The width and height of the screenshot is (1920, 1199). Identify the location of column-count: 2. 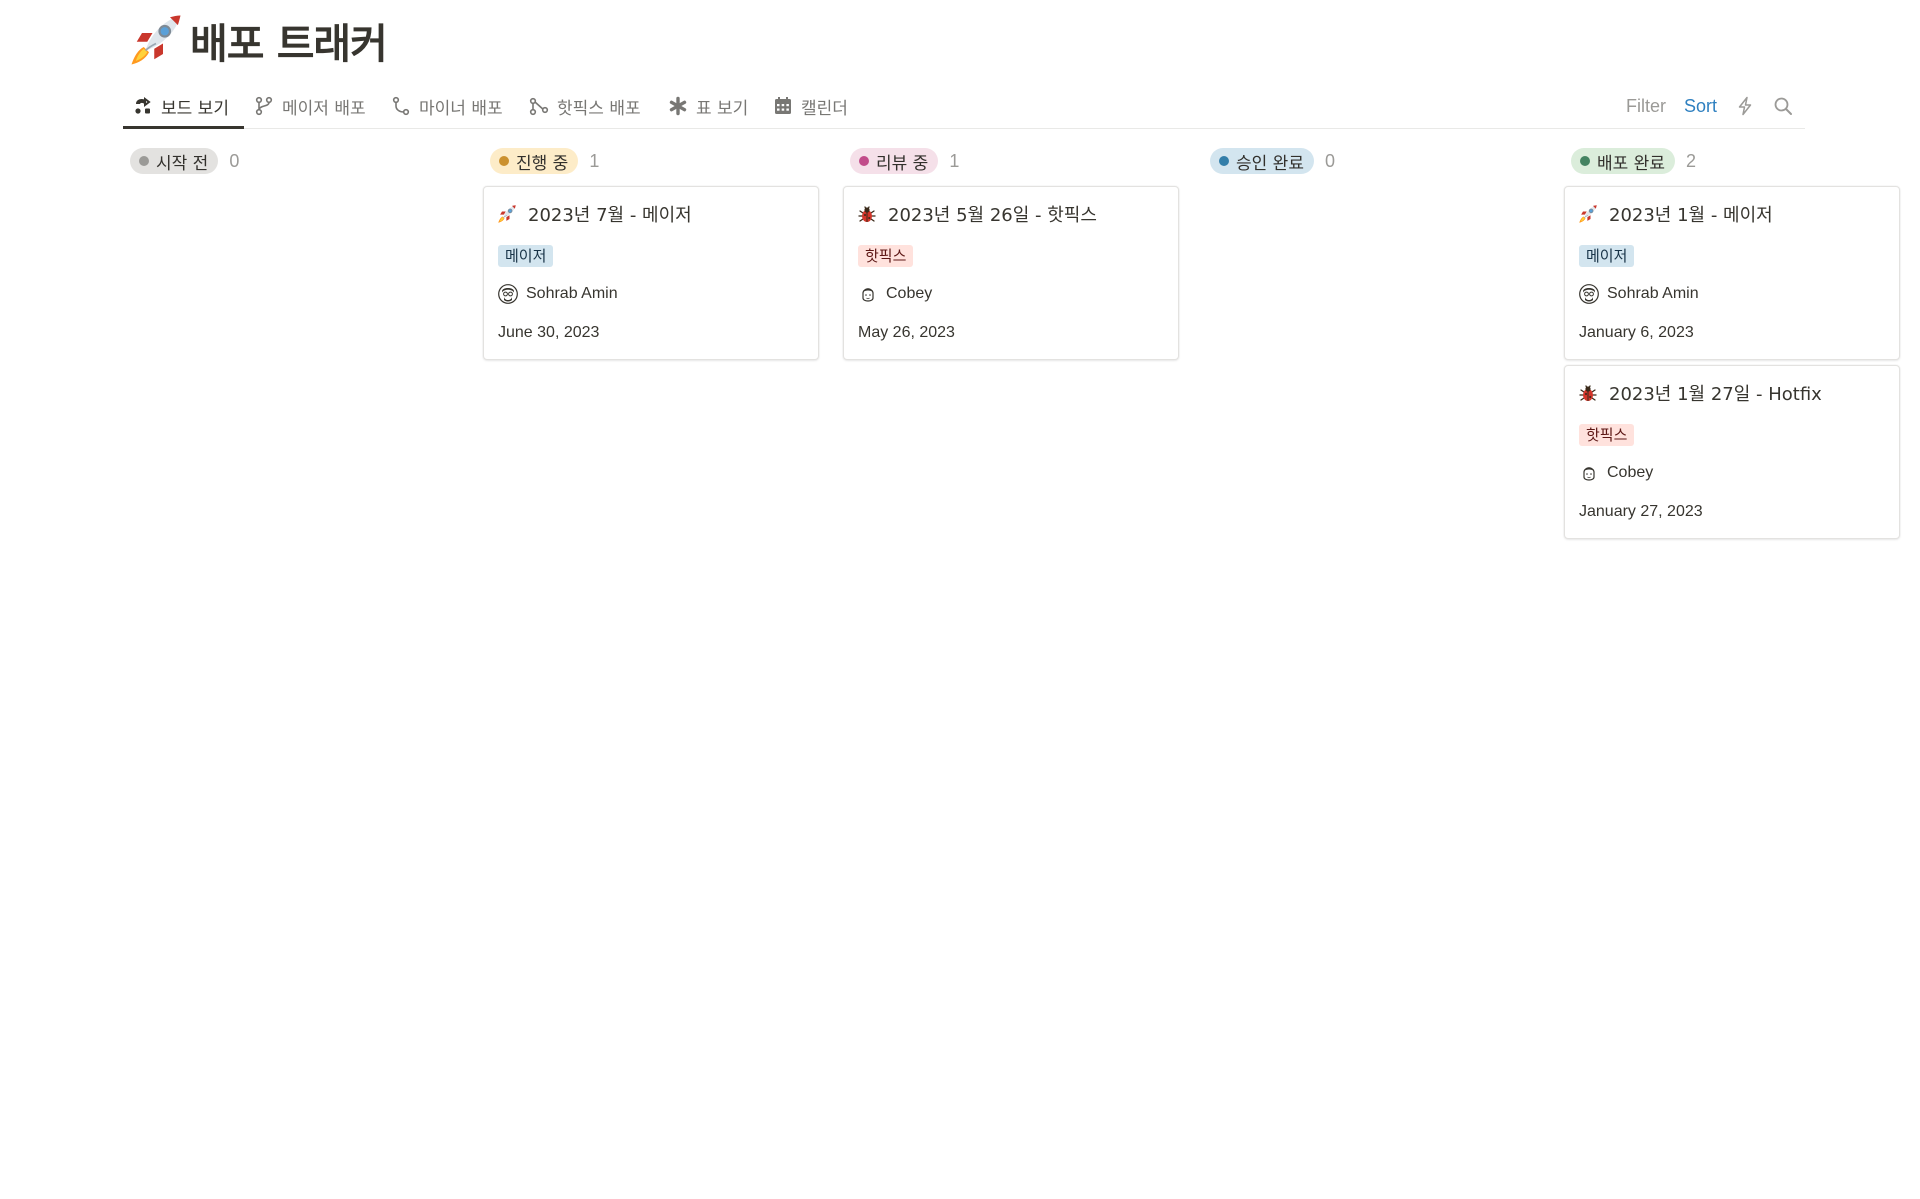
(1690, 160).